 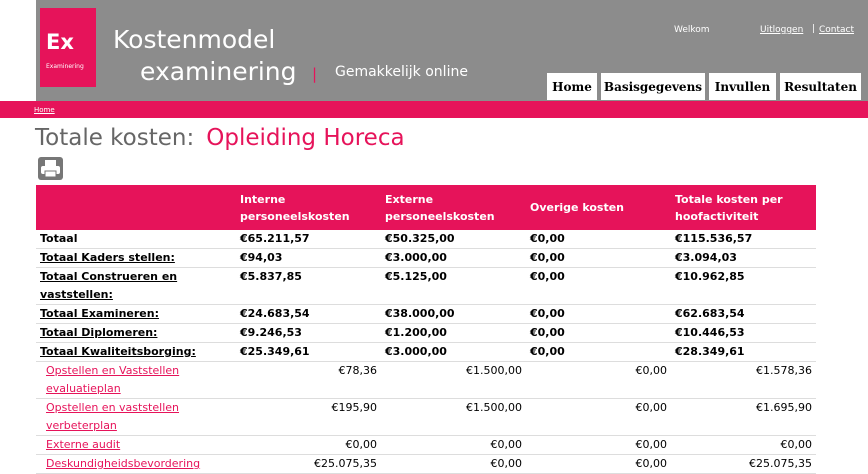 I want to click on breadcrumb-home: Home, so click(x=44, y=110).